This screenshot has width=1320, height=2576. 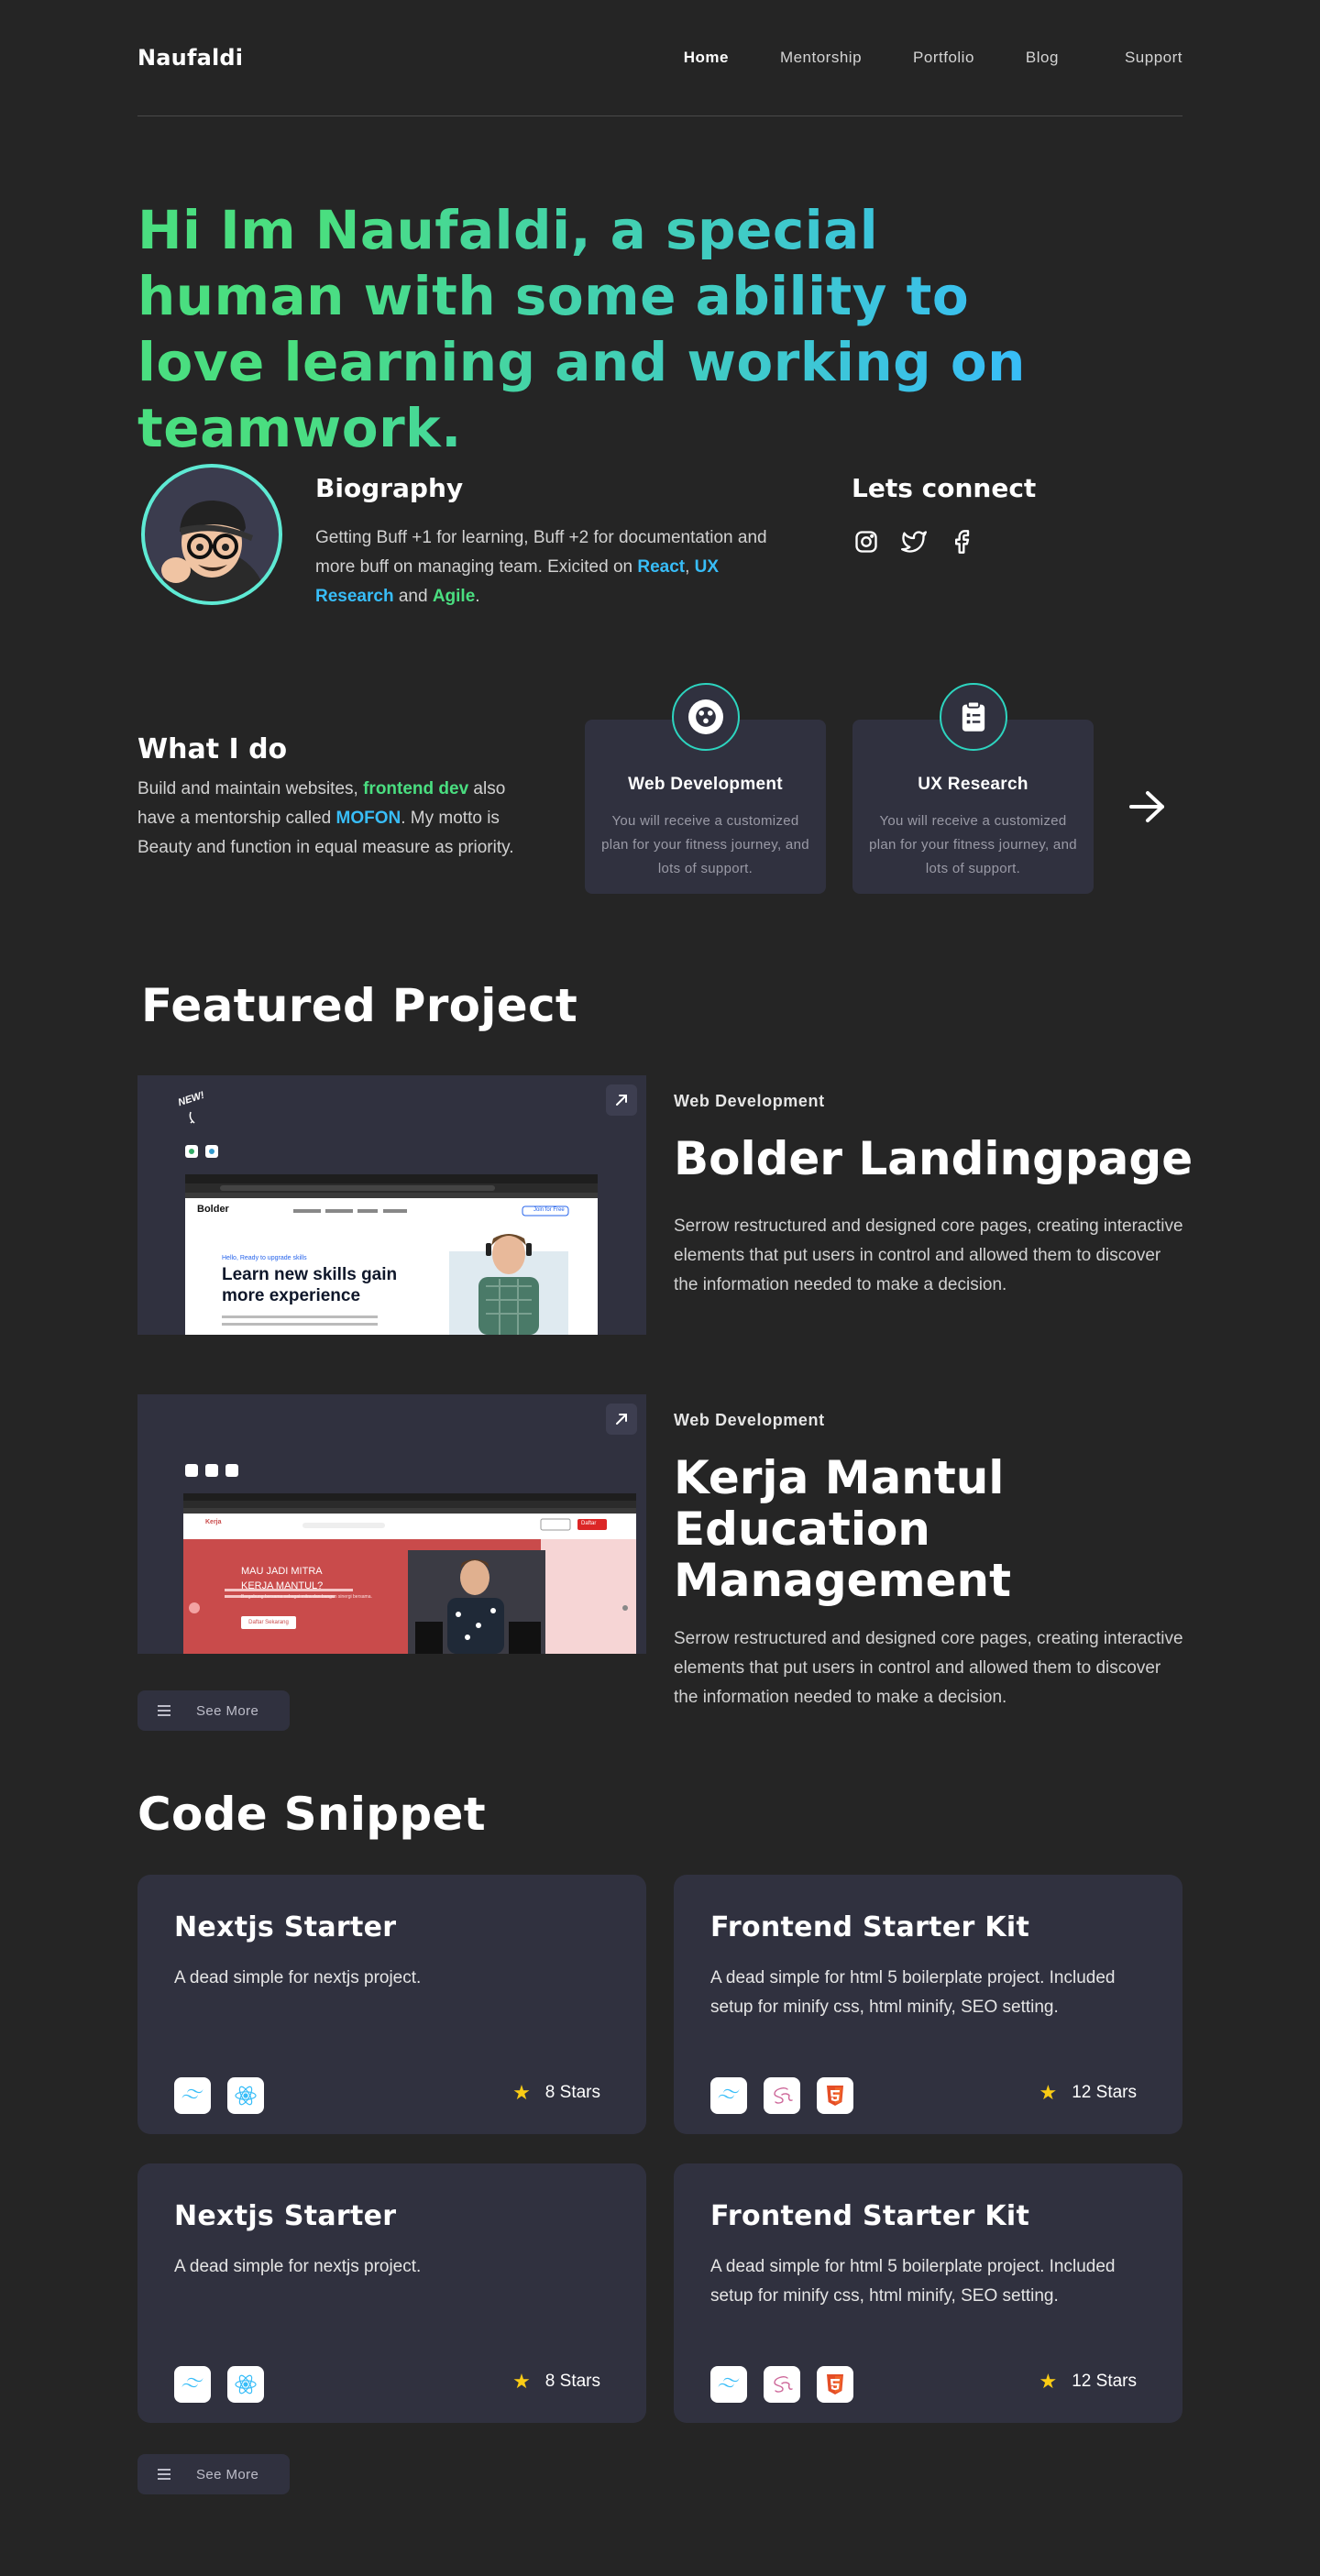 What do you see at coordinates (213, 1210) in the screenshot?
I see `screenshot-logo: Bolder` at bounding box center [213, 1210].